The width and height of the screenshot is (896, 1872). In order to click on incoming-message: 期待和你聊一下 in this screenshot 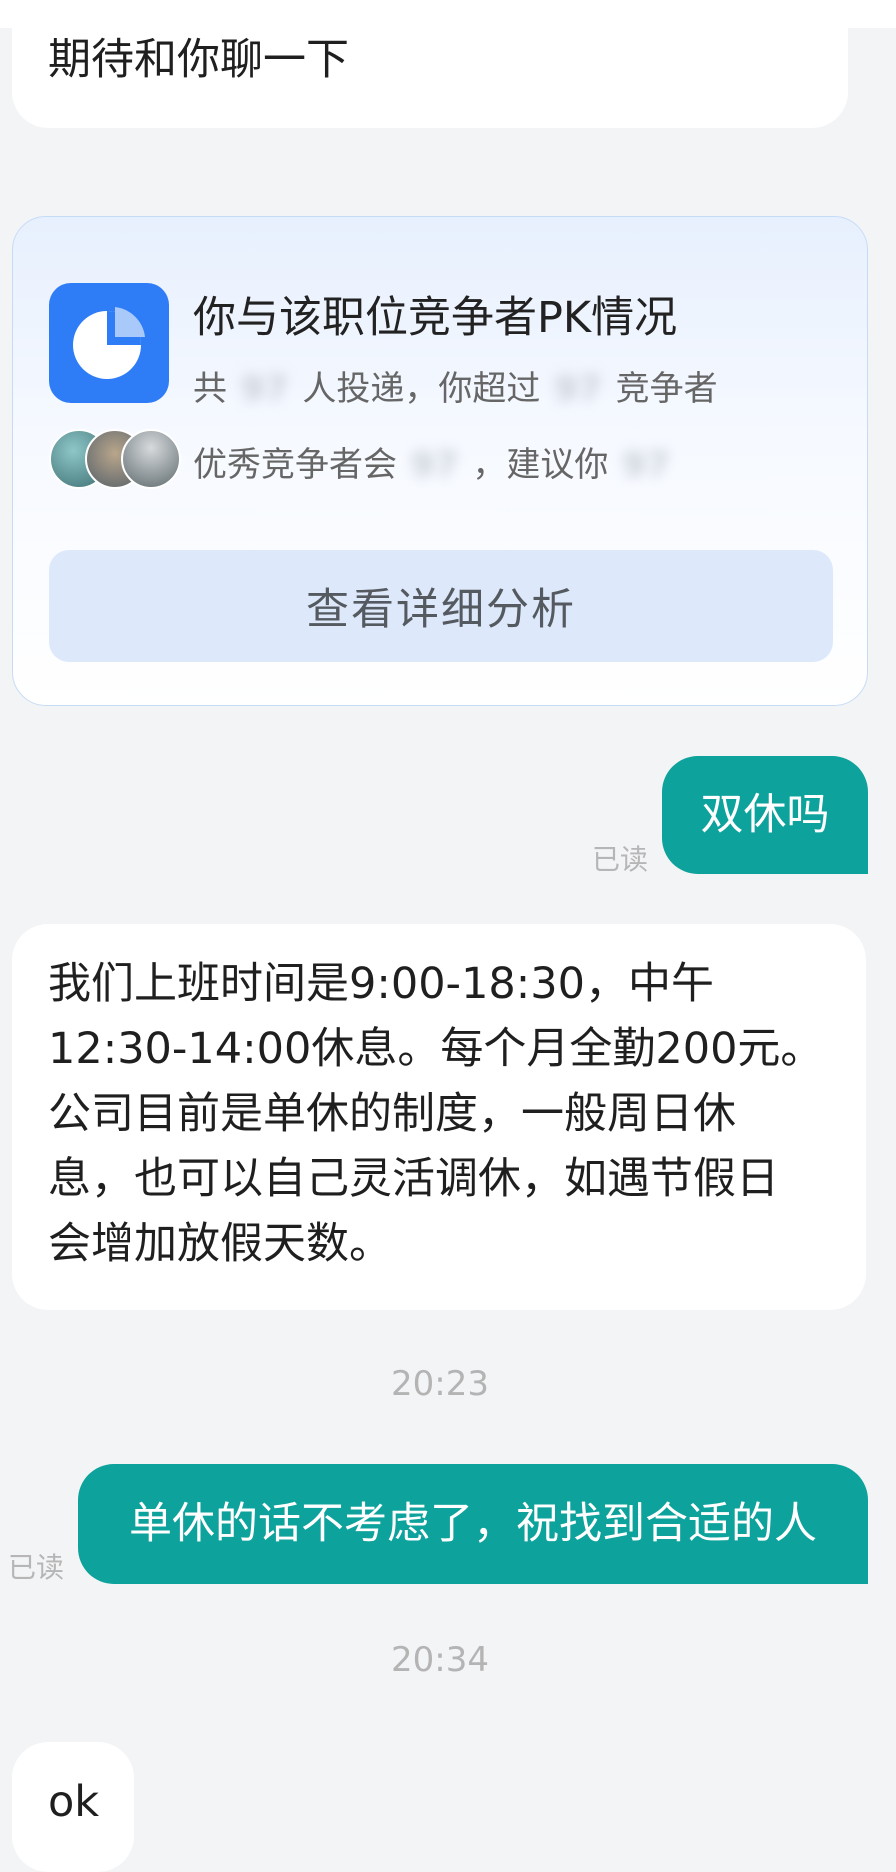, I will do `click(430, 64)`.